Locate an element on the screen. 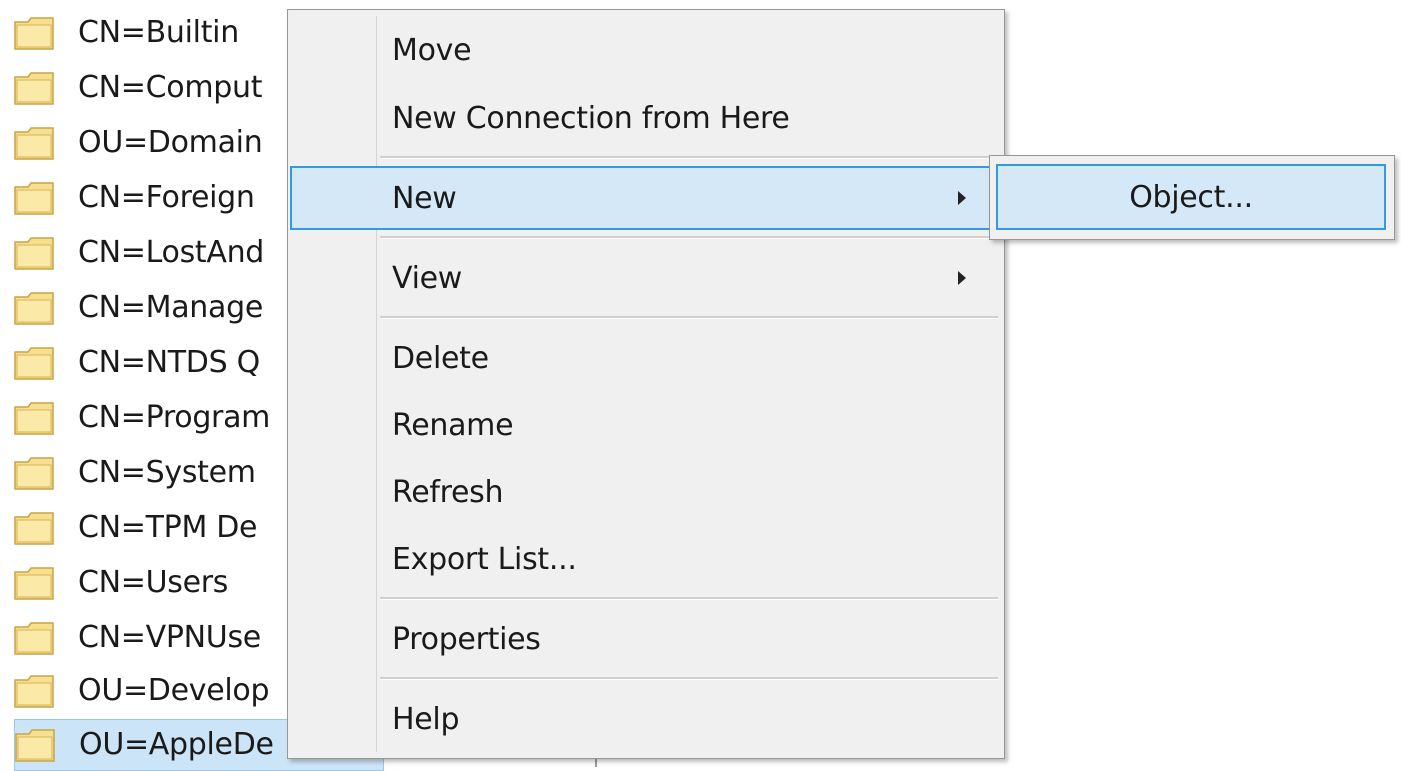  tree-item-label: CN=Comput is located at coordinates (170, 87).